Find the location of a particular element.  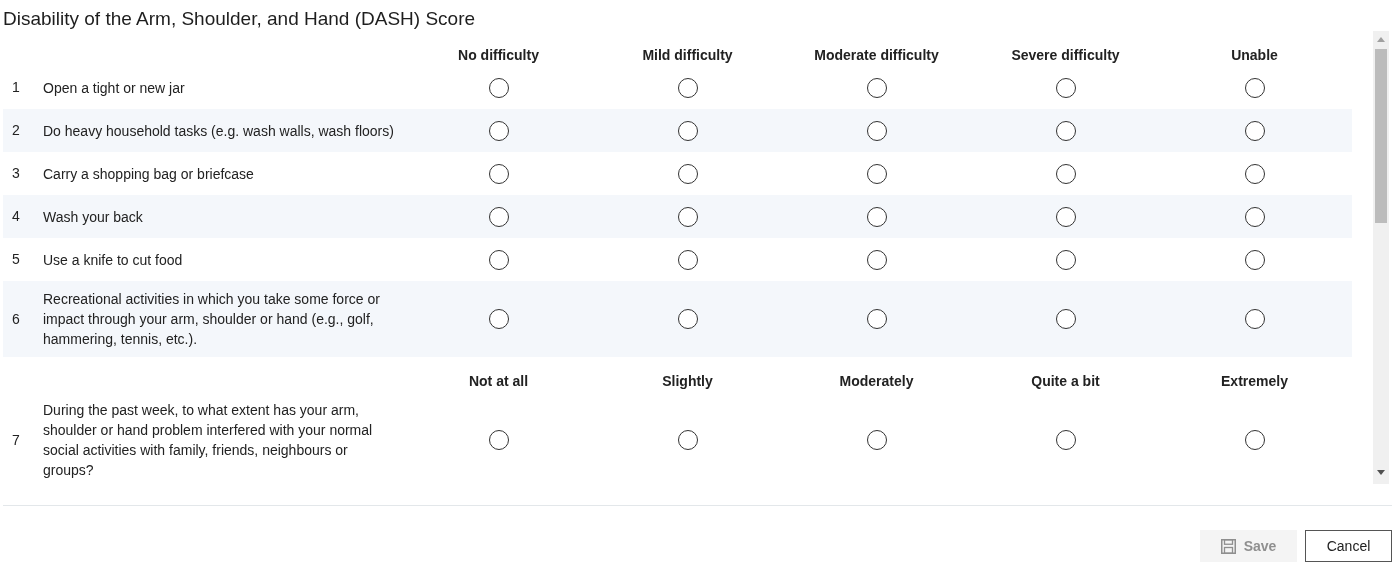

column-header: Extremely is located at coordinates (1254, 381).